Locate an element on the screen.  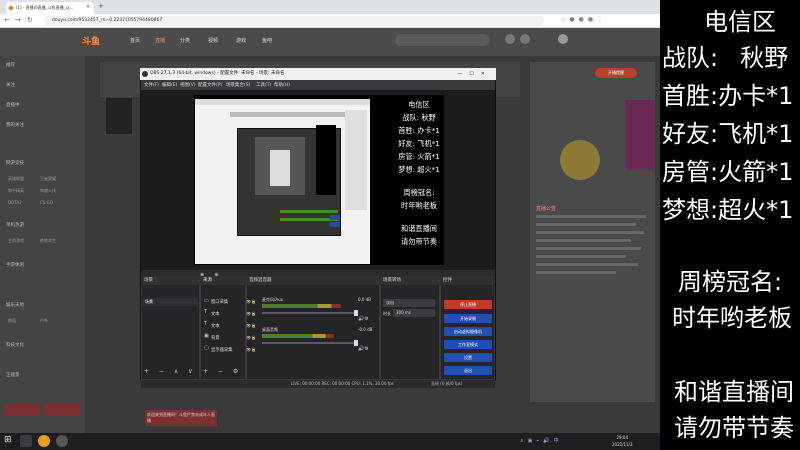
nav-live: 直播 is located at coordinates (160, 40).